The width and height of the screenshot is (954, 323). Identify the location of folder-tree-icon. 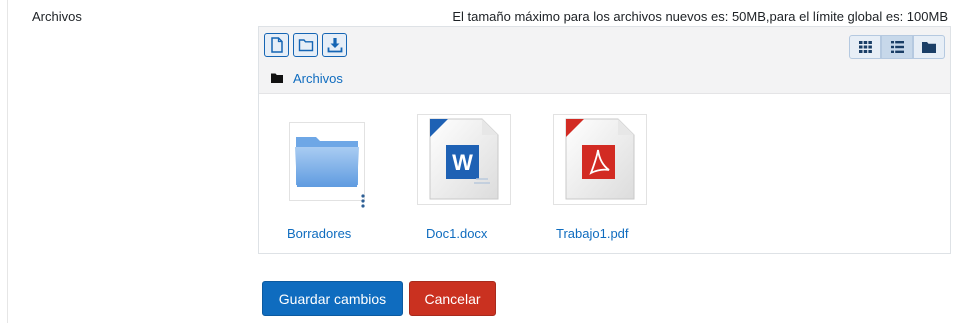
(929, 47).